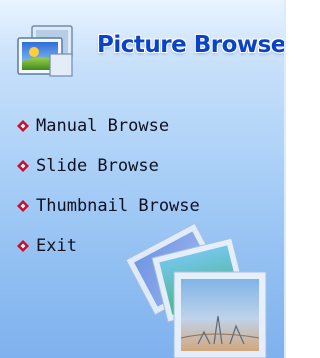  I want to click on menu-item-label: Slide Browse, so click(97, 166).